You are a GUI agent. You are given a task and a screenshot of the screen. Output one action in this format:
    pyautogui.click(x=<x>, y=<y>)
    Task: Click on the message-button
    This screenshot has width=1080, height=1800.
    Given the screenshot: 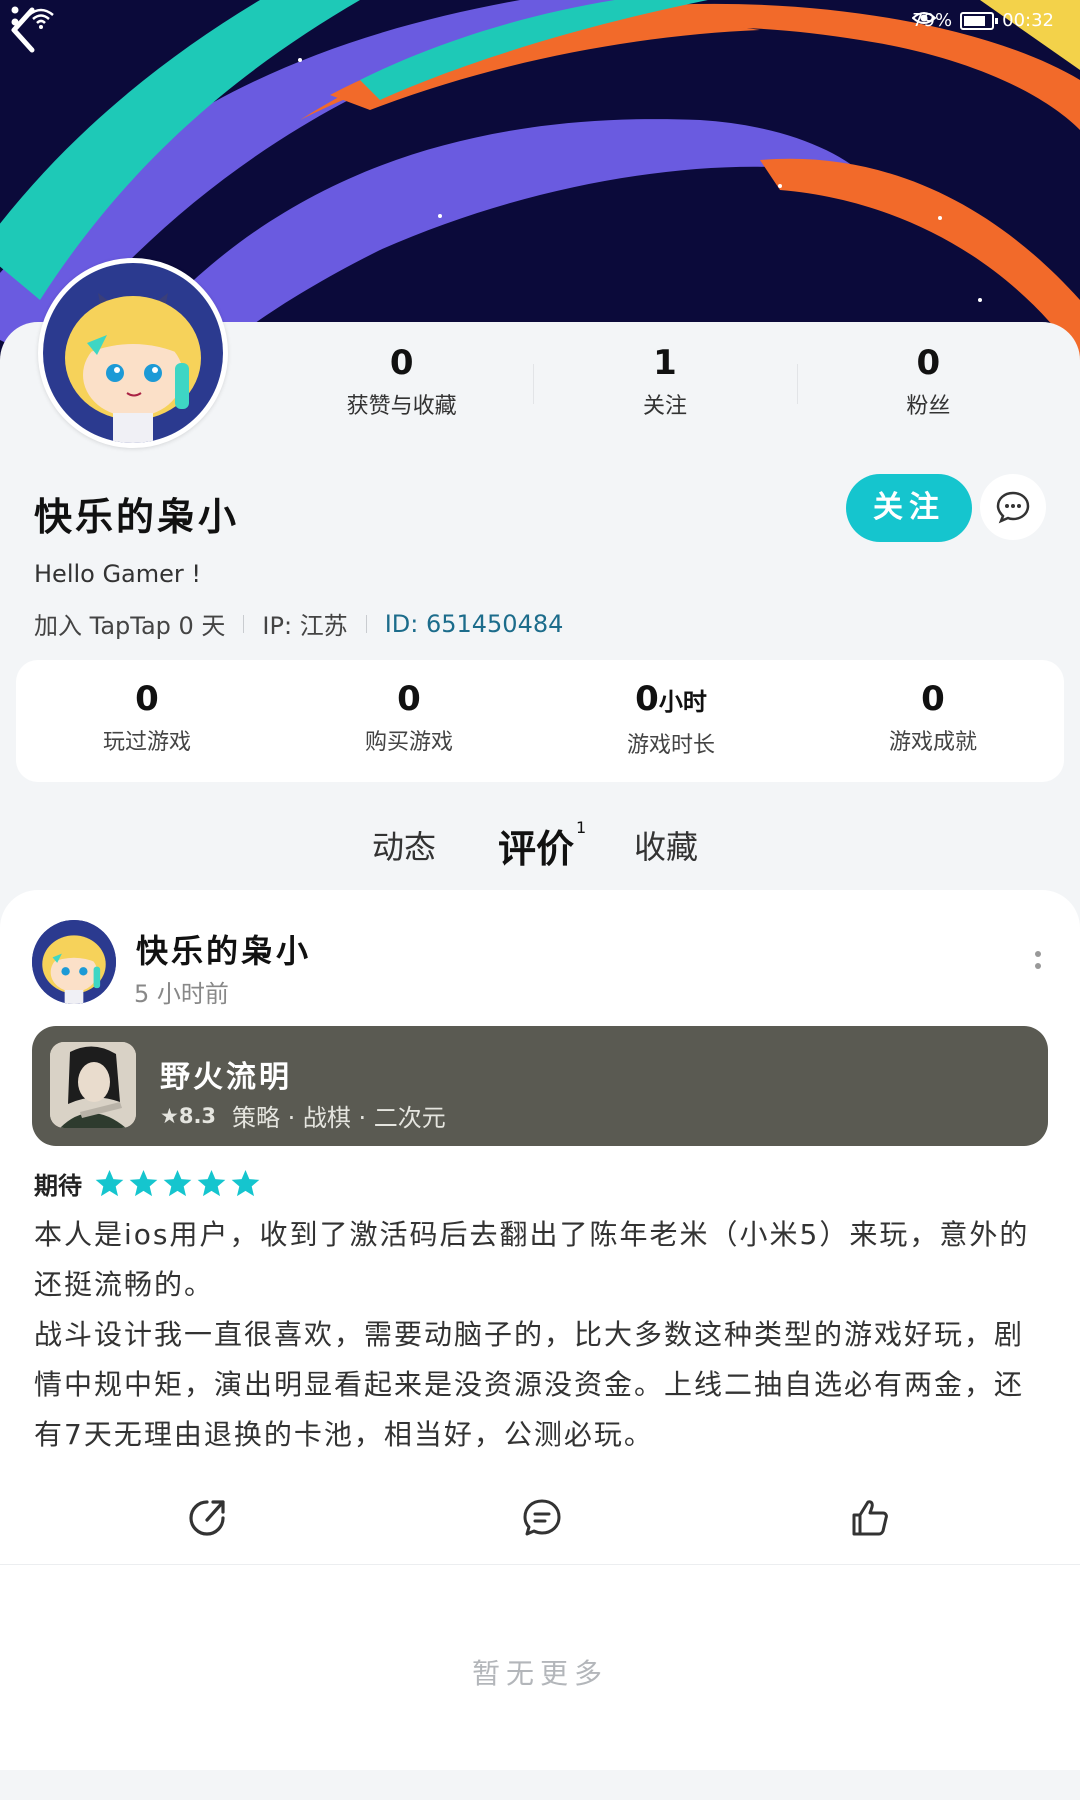 What is the action you would take?
    pyautogui.click(x=1013, y=507)
    